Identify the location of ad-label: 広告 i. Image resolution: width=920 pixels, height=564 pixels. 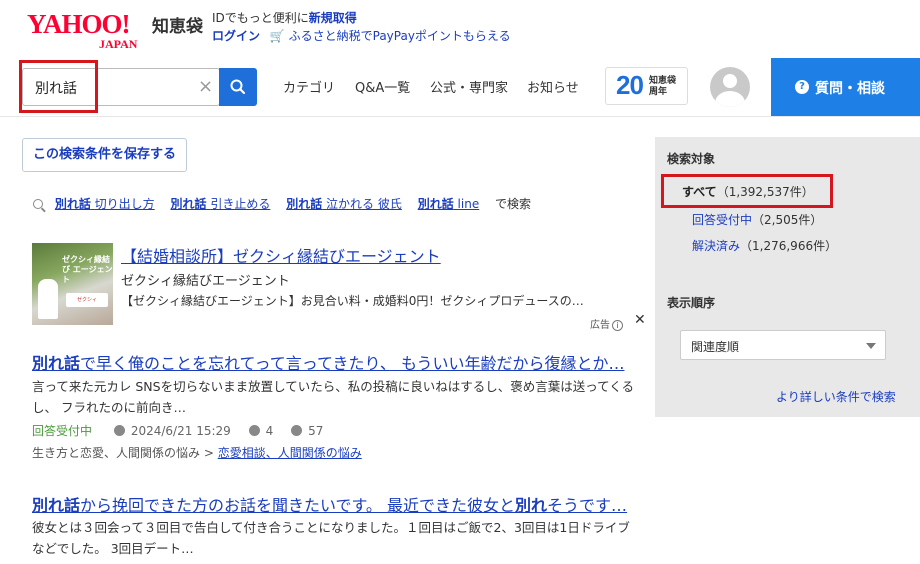
(606, 323).